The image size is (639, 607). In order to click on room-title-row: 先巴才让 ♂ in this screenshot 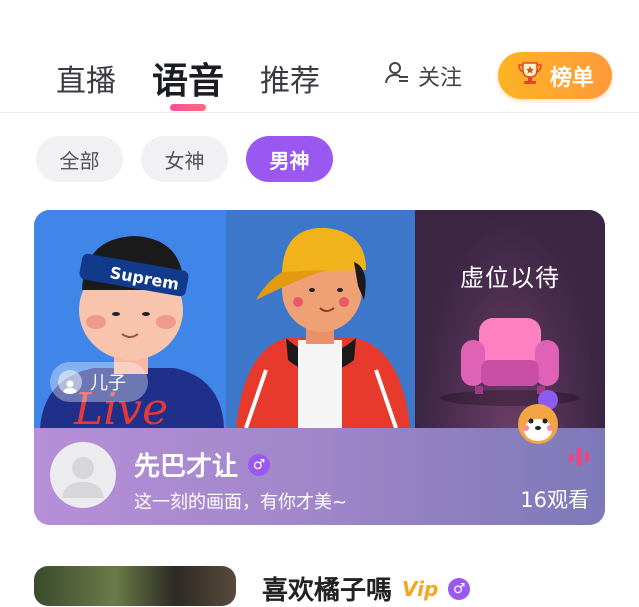, I will do `click(202, 464)`.